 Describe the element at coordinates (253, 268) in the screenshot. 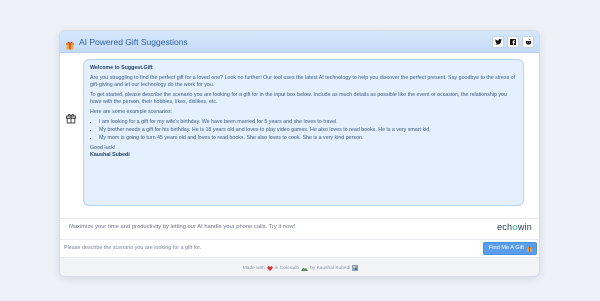

I see `footer-made-with: Made with` at that location.